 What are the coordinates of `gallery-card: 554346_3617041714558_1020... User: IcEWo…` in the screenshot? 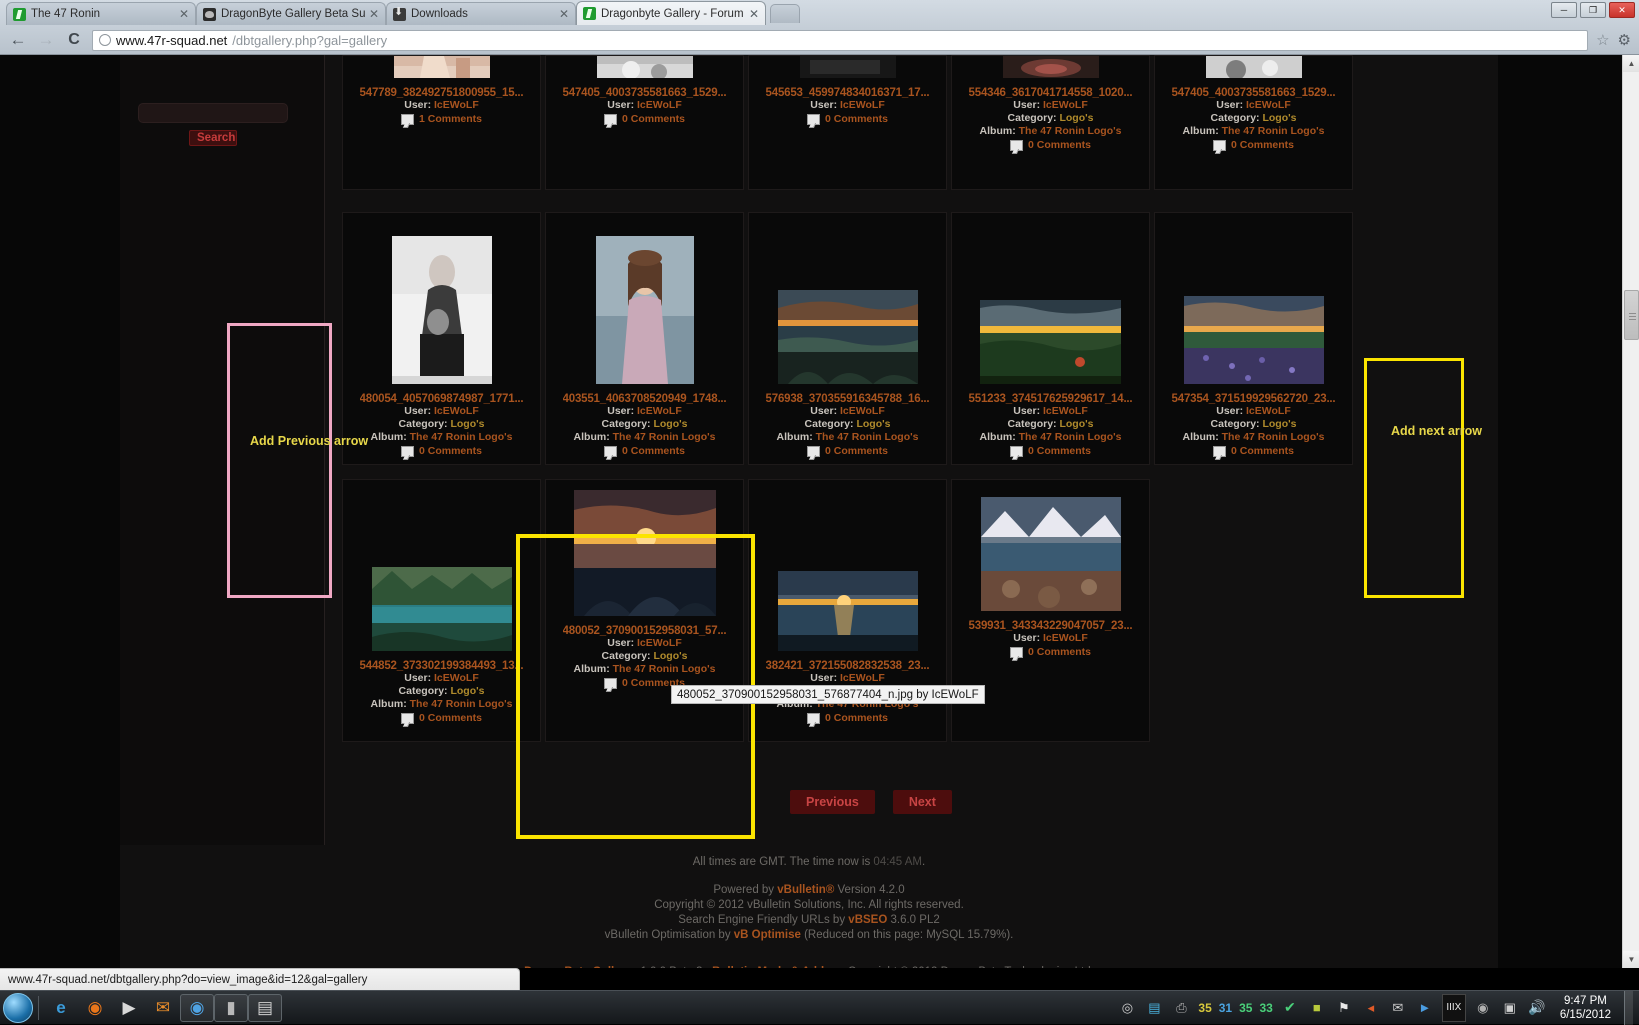 It's located at (1050, 122).